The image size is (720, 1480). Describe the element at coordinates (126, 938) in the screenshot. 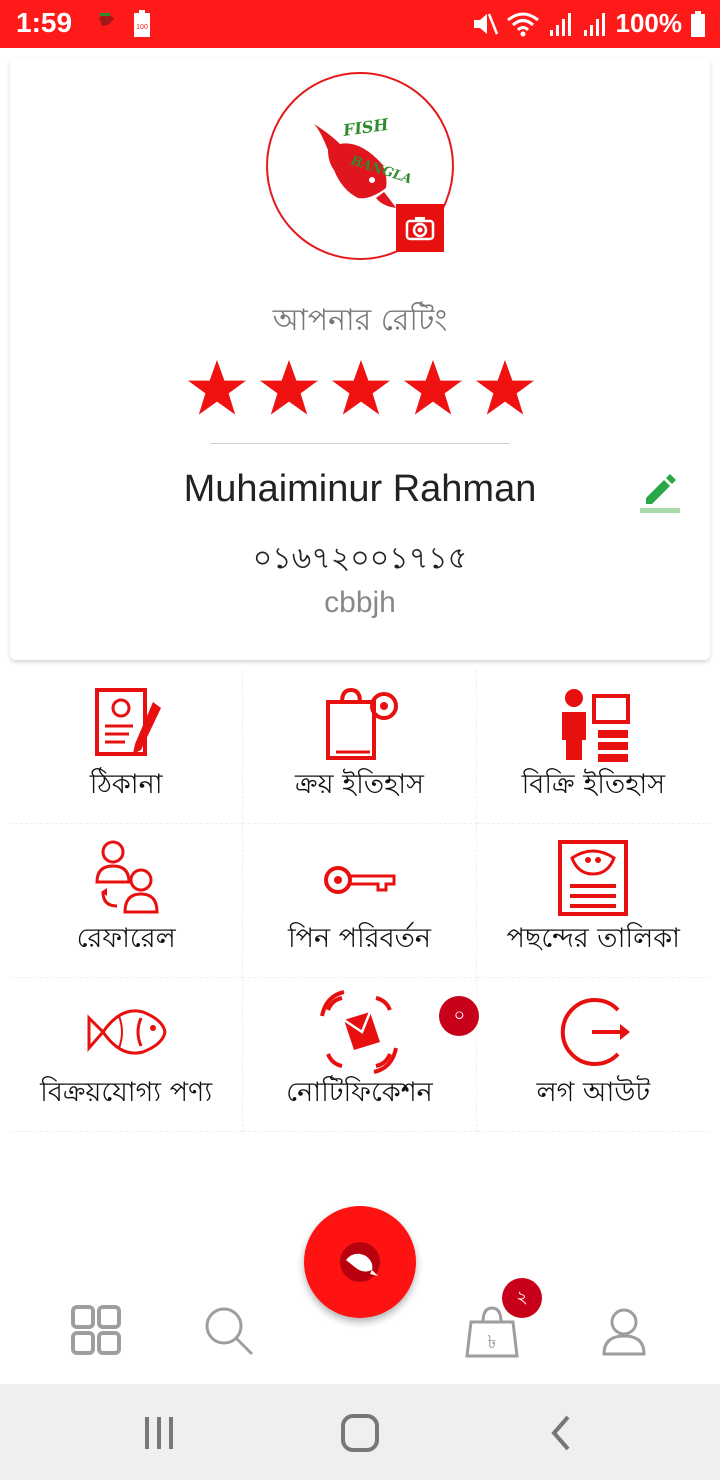

I see `menu-label: রেফারেল` at that location.